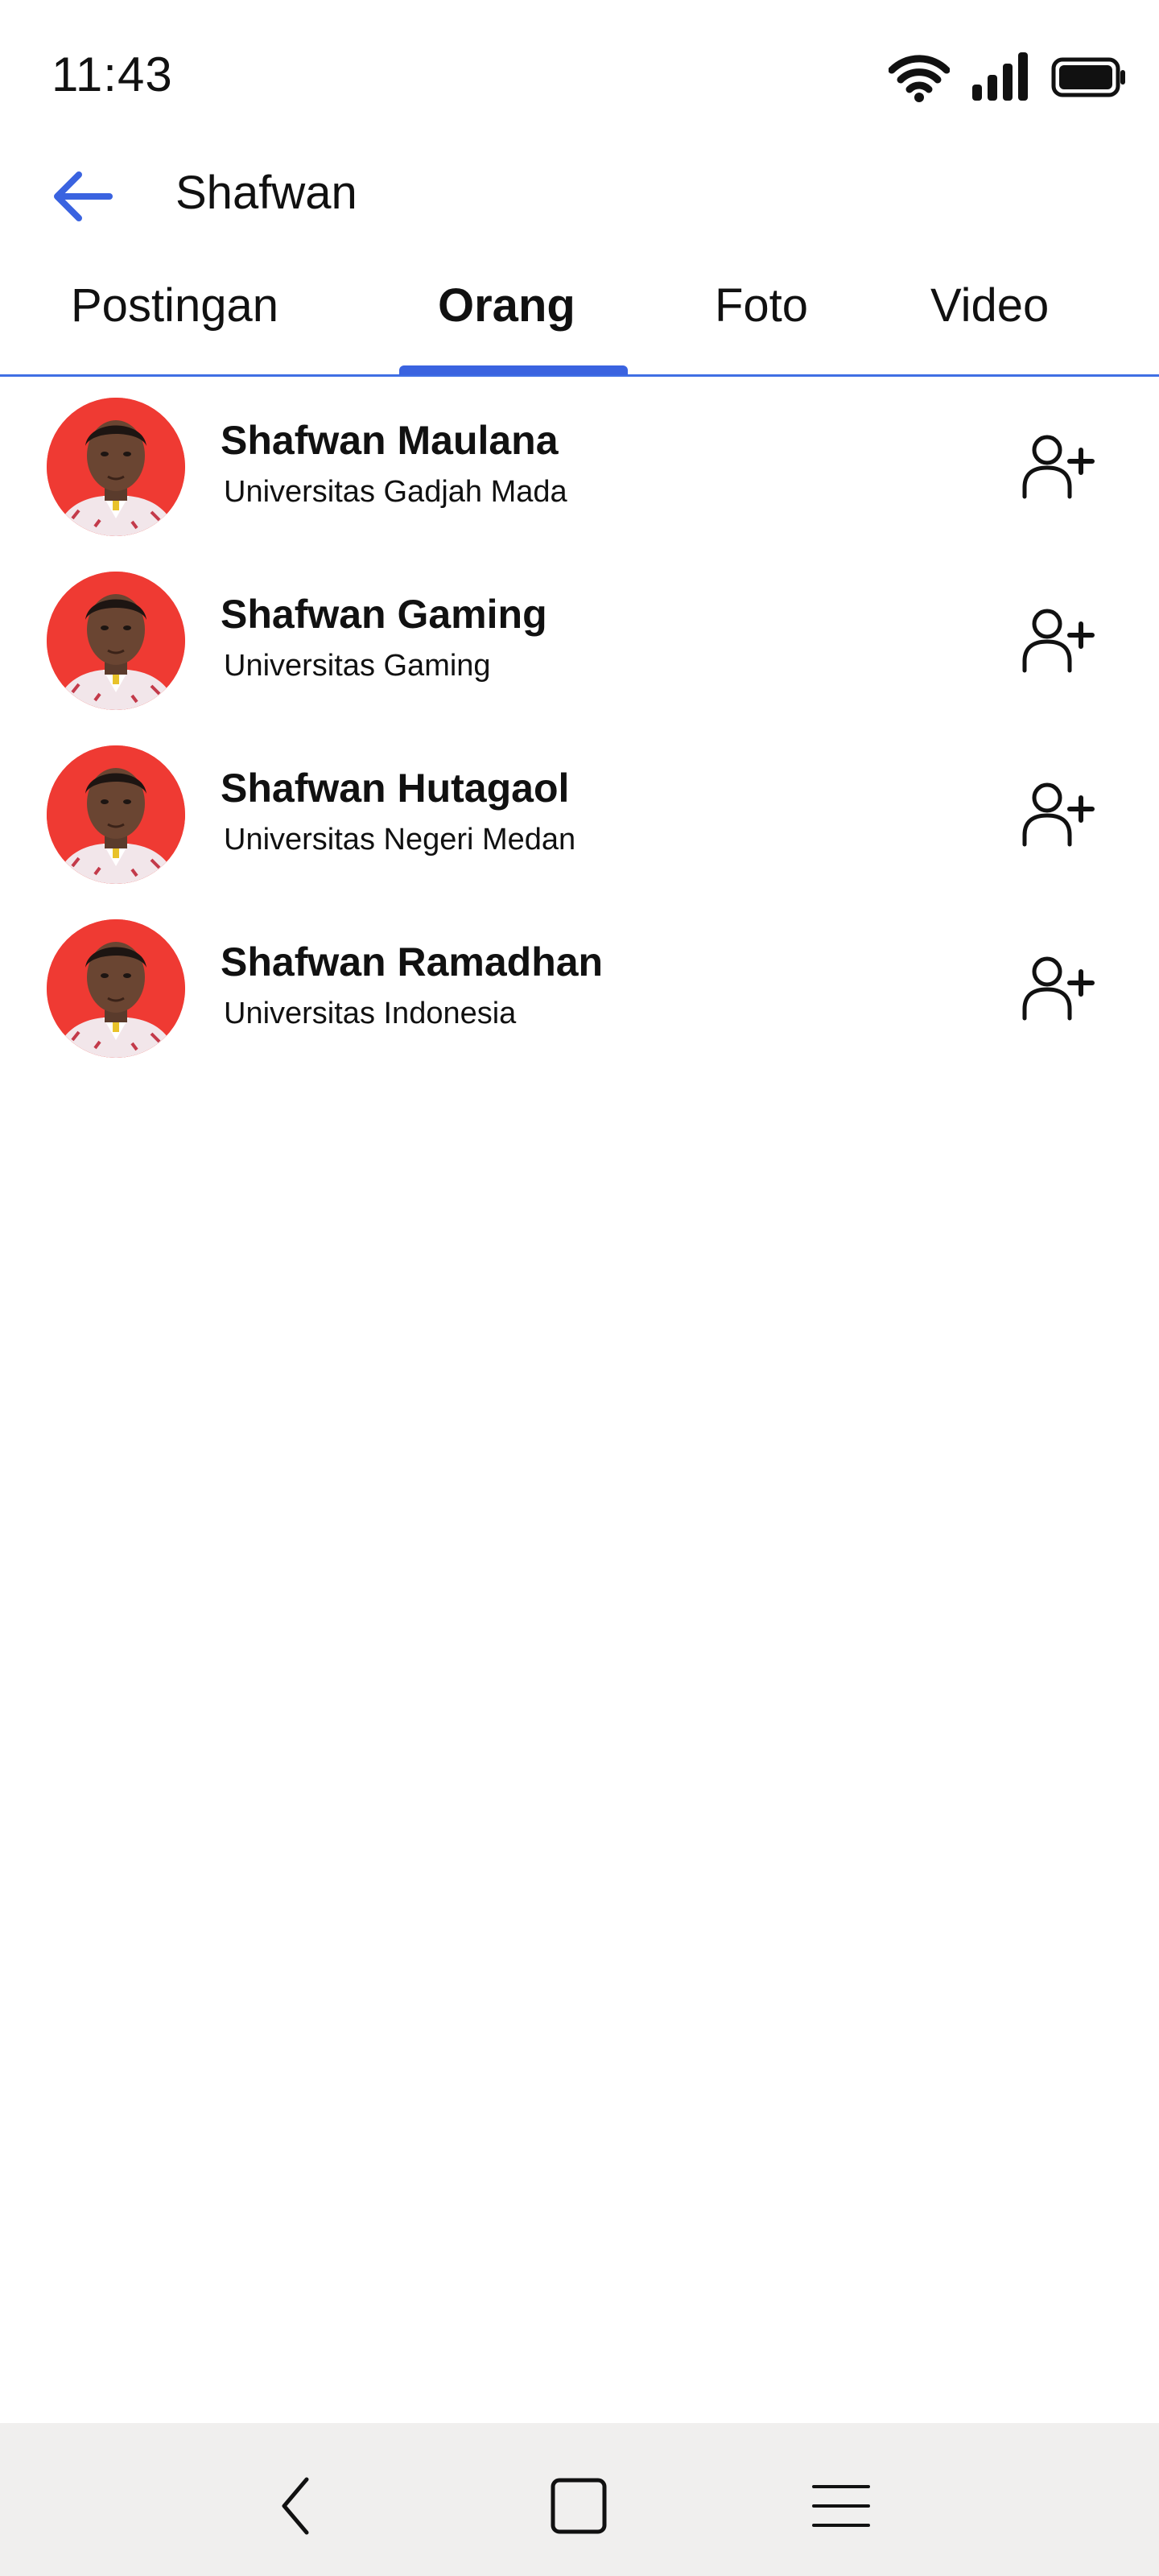 The image size is (1159, 2576). What do you see at coordinates (920, 77) in the screenshot?
I see `wifi-icon` at bounding box center [920, 77].